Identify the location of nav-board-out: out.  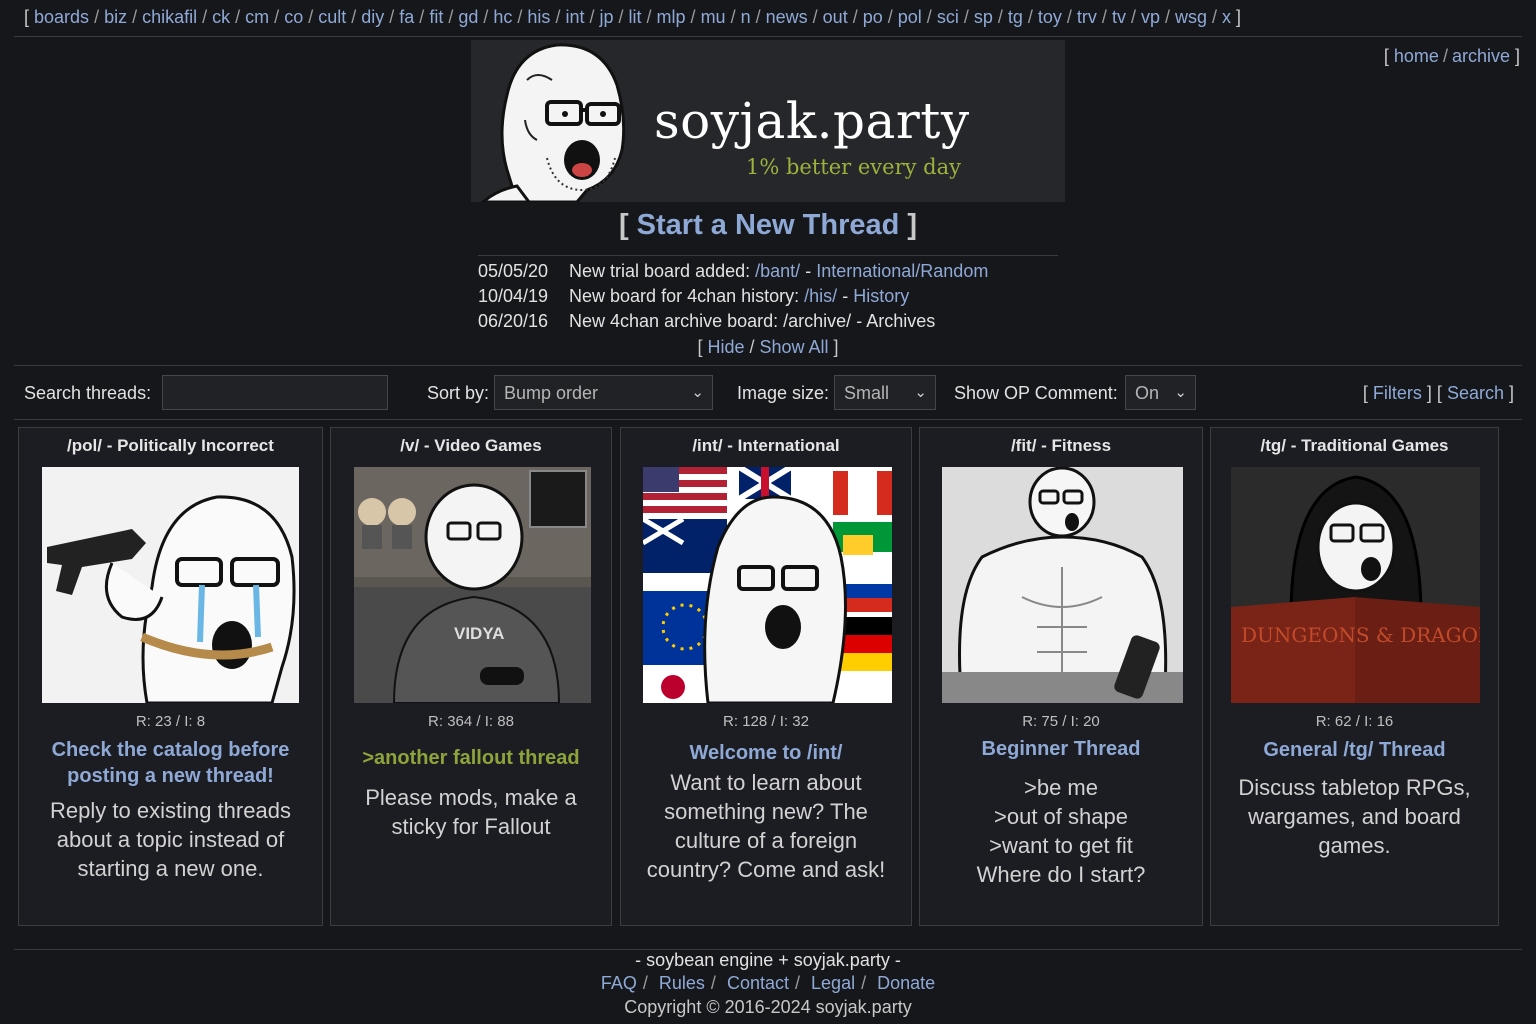
(835, 17).